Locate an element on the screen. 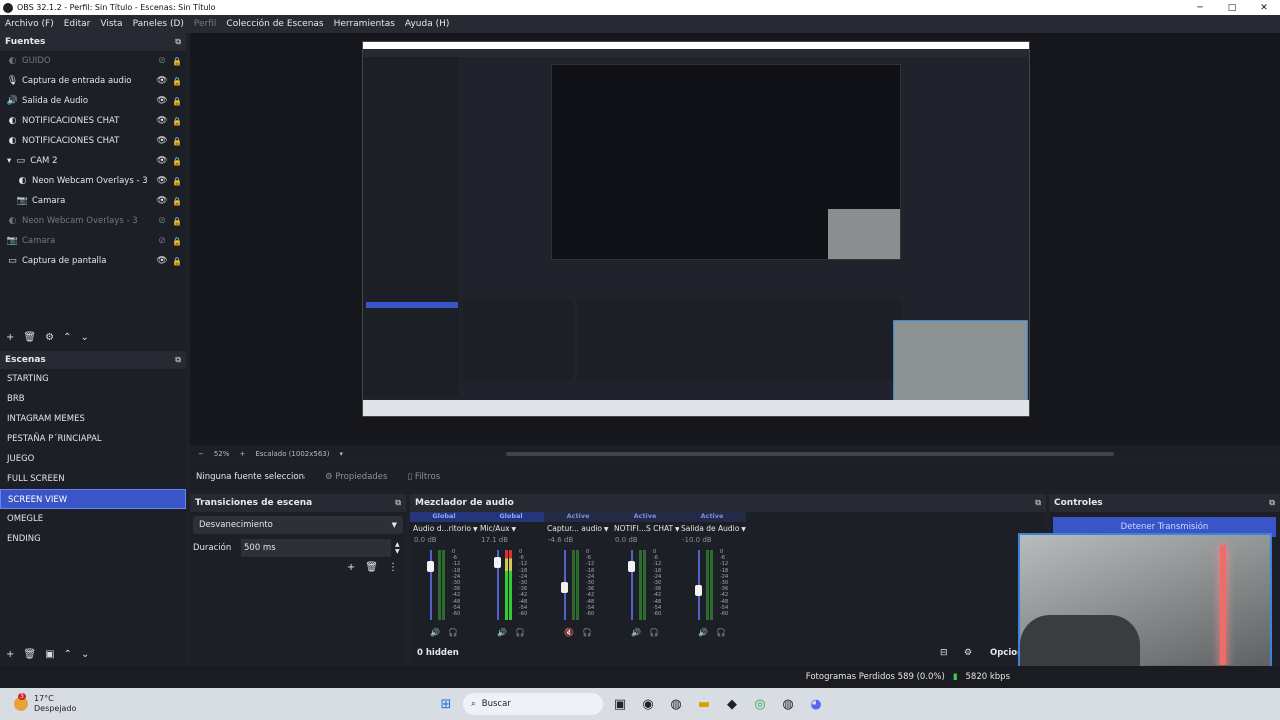  source-item: ▭ Captura de pantalla 👁 🔒 is located at coordinates (93, 261).